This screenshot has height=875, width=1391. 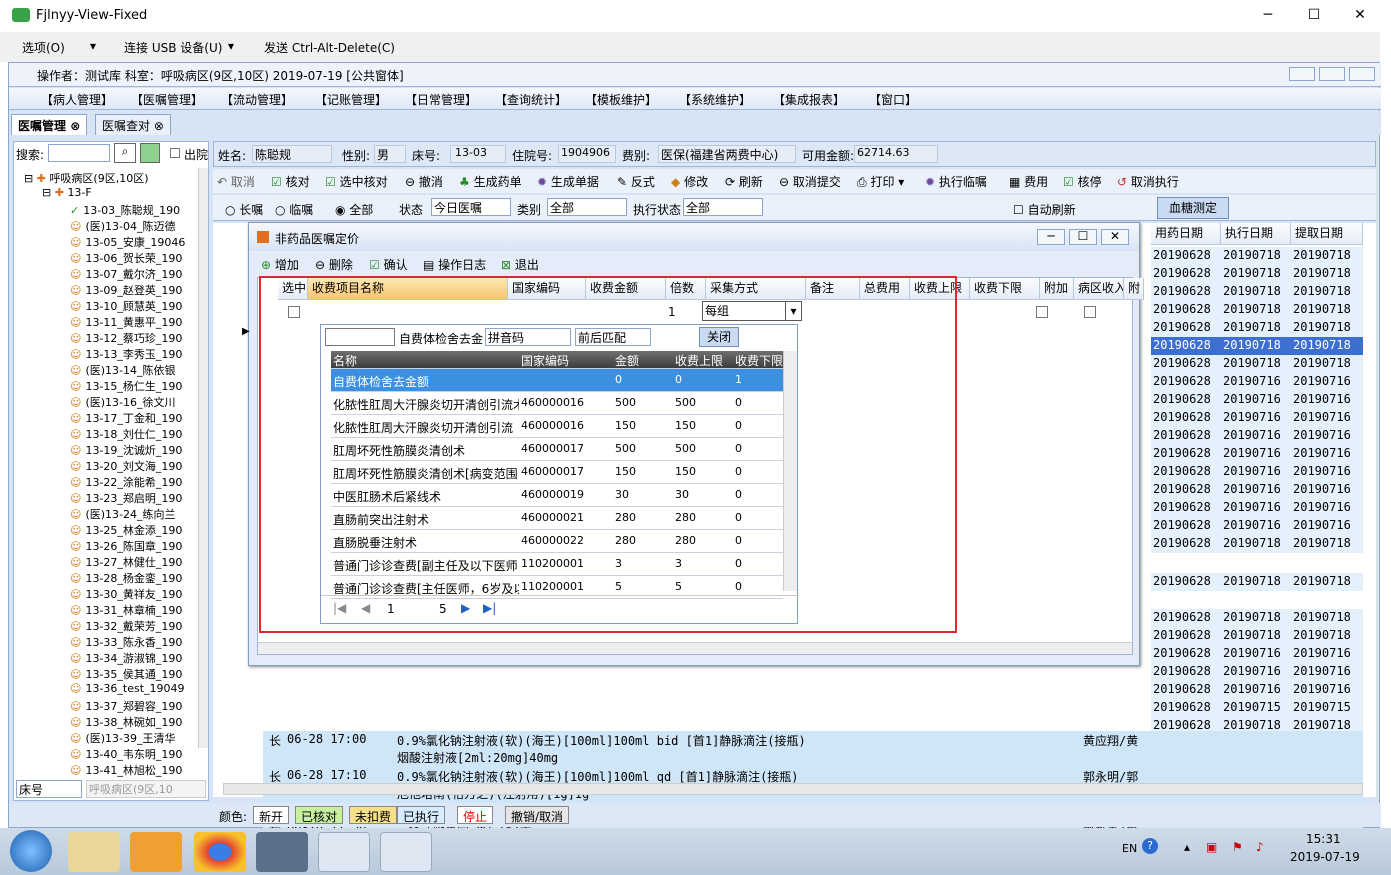 I want to click on edit-button: ◆ 修改, so click(x=689, y=181).